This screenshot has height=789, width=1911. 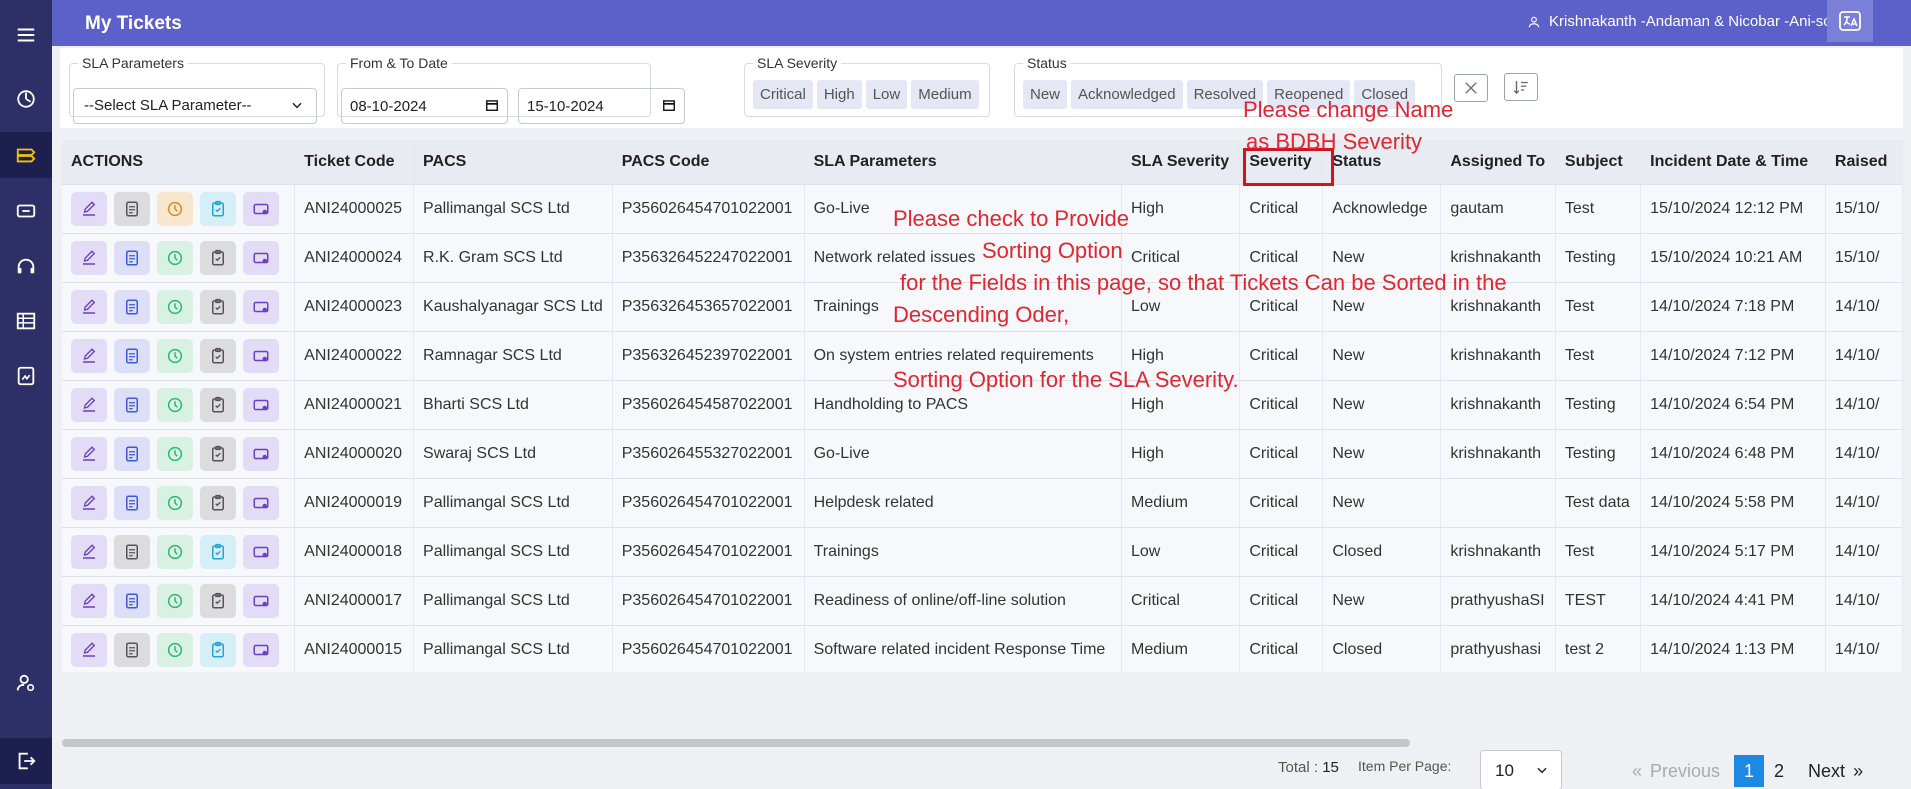 What do you see at coordinates (1676, 771) in the screenshot?
I see `previous-page-button: « Previous` at bounding box center [1676, 771].